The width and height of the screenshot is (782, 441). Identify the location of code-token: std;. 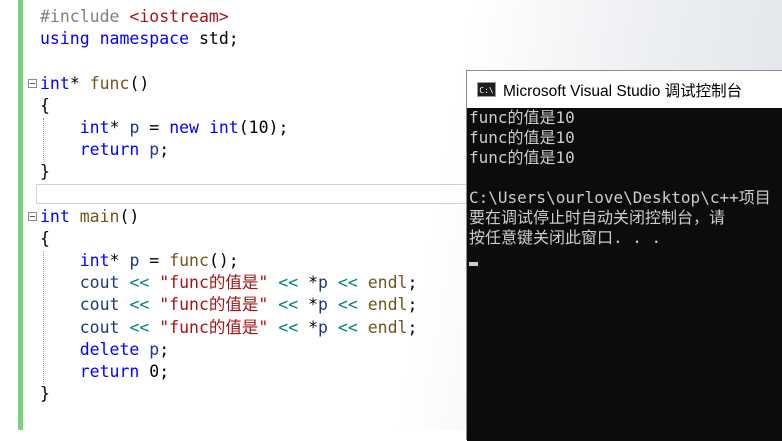
(214, 39).